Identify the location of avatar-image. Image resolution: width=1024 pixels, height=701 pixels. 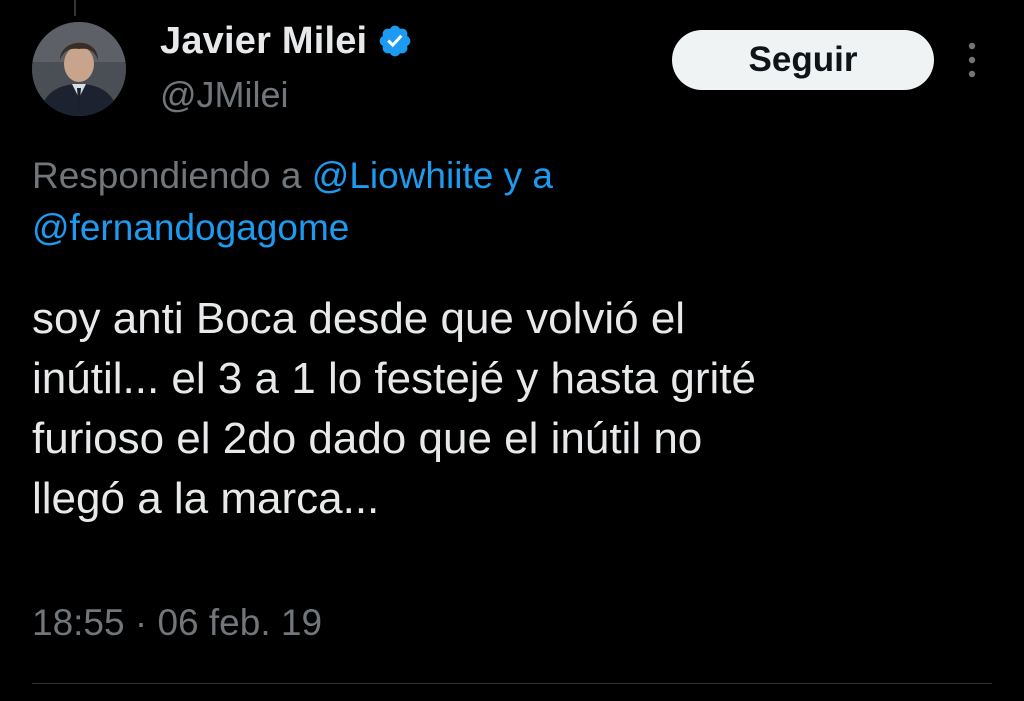
(79, 69).